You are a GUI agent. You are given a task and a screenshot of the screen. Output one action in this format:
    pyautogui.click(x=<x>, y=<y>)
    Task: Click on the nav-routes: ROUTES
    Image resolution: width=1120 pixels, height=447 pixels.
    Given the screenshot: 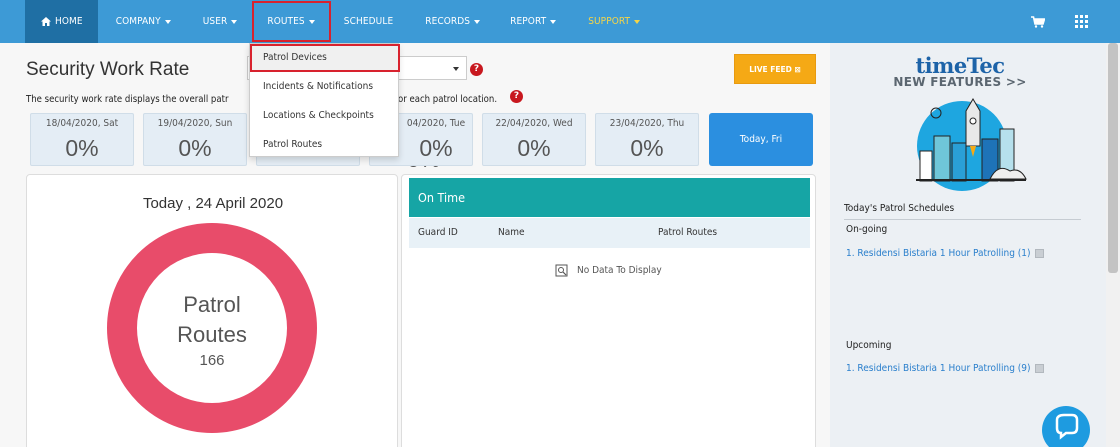 What is the action you would take?
    pyautogui.click(x=291, y=21)
    